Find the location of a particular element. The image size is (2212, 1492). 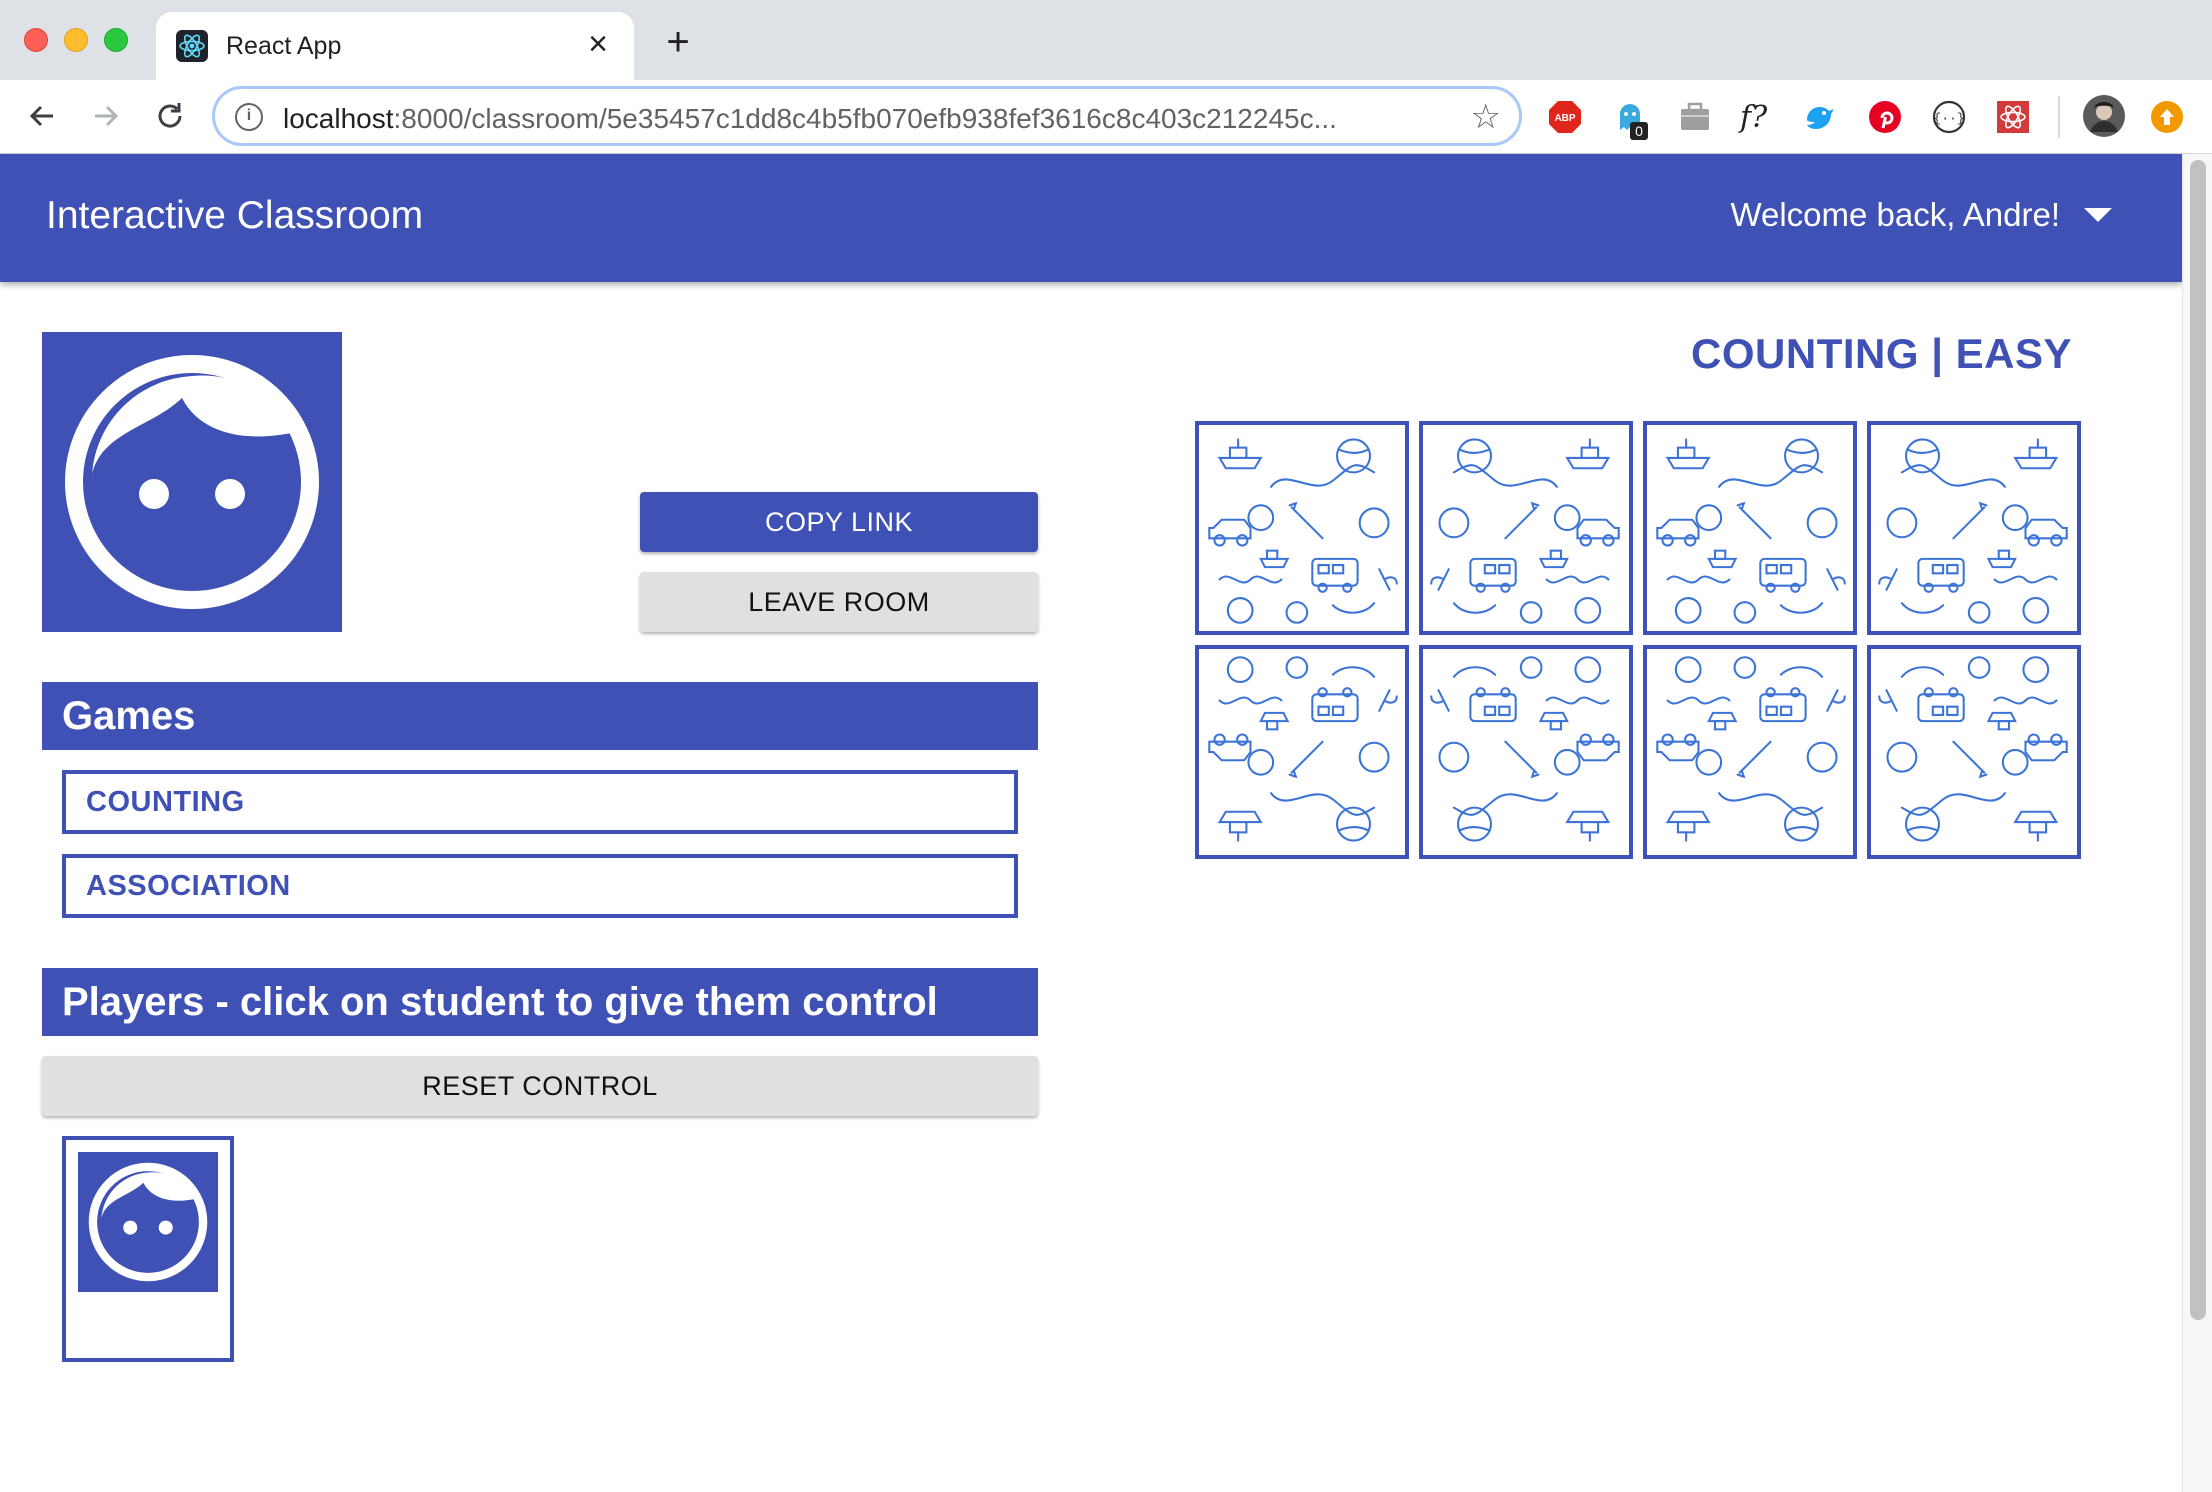

window-close-button is located at coordinates (36, 40).